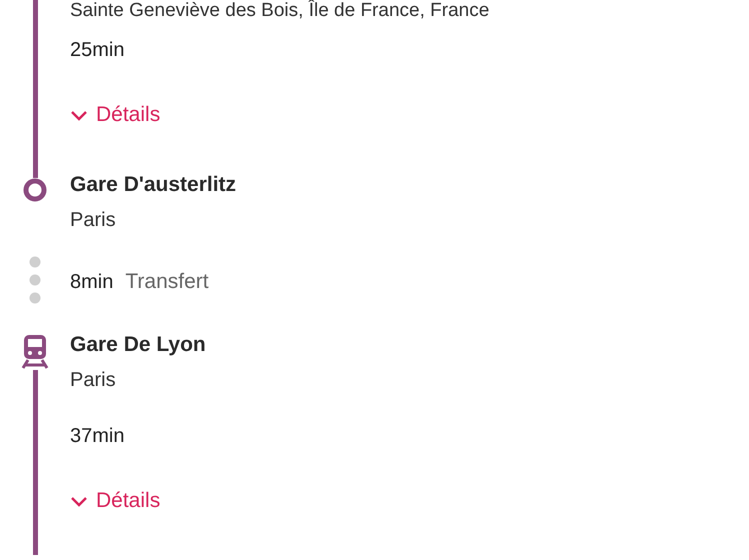 The height and width of the screenshot is (560, 749). What do you see at coordinates (97, 436) in the screenshot?
I see `duration-text: 37min` at bounding box center [97, 436].